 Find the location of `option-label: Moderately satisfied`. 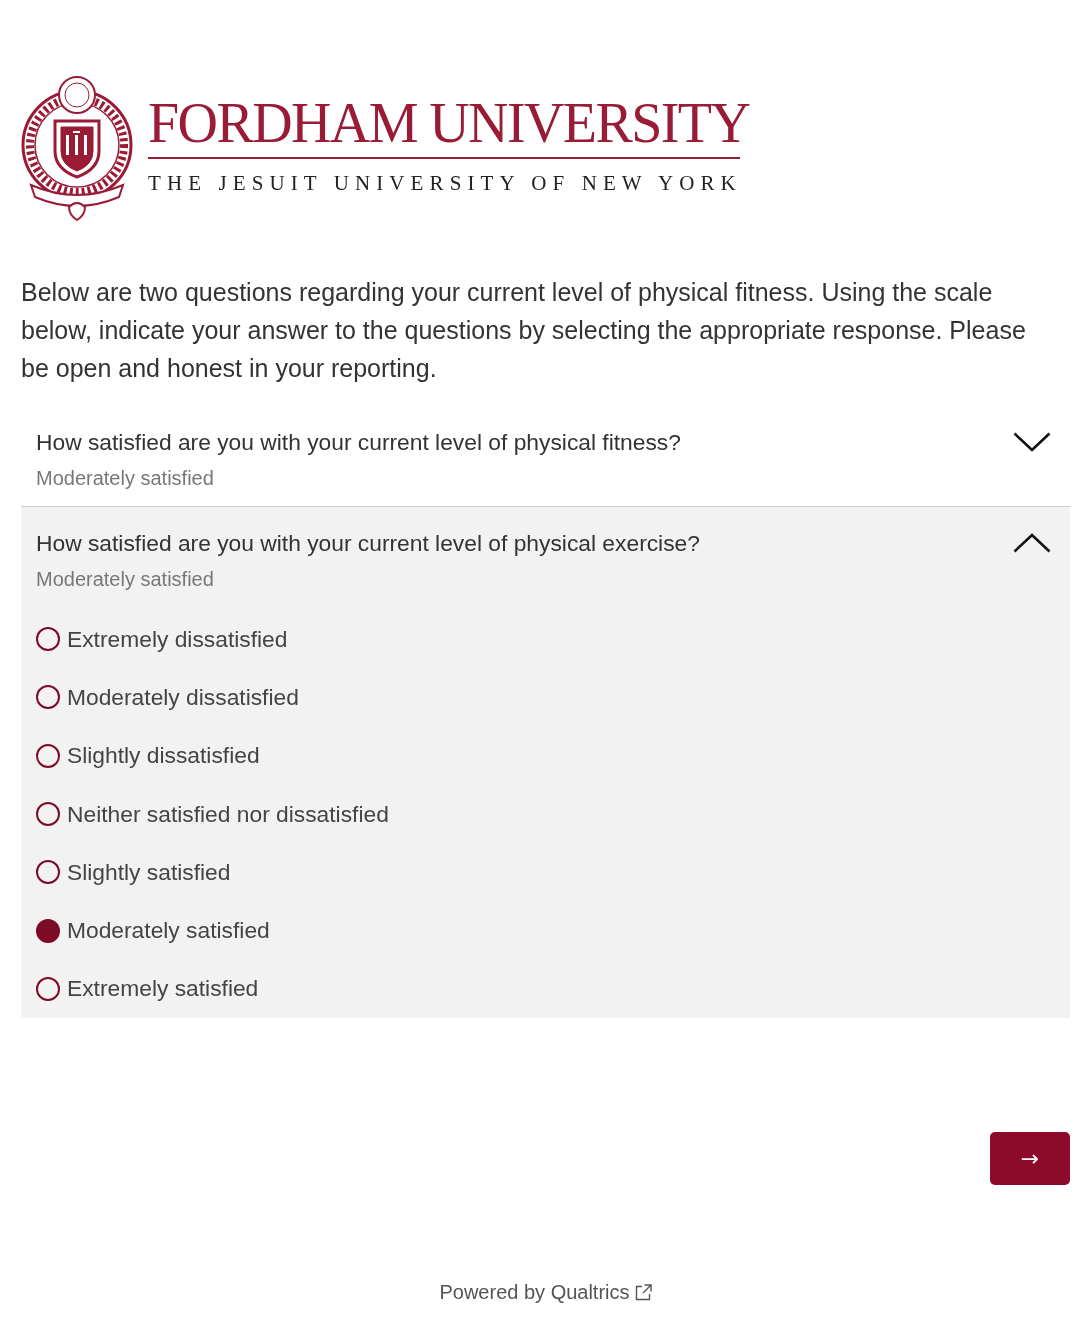

option-label: Moderately satisfied is located at coordinates (168, 931).